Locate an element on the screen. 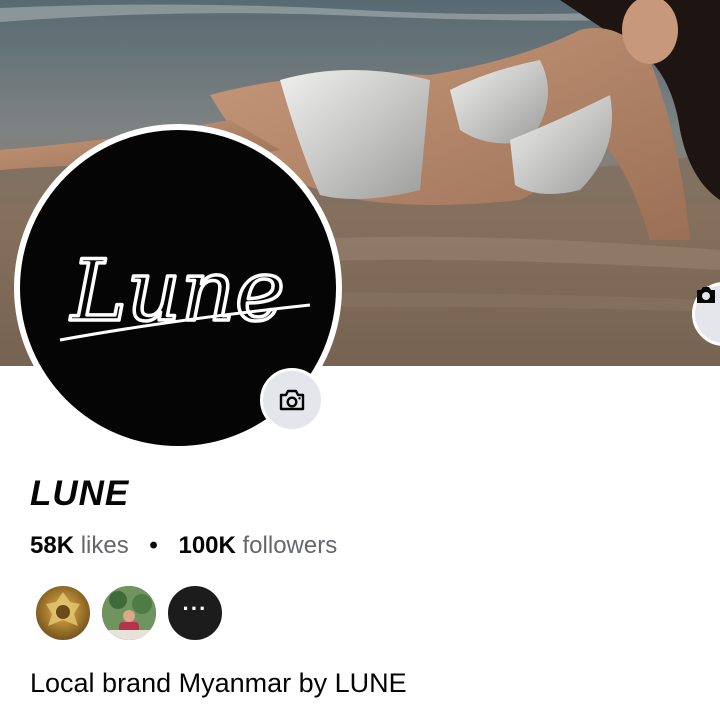  followers-count: 100K is located at coordinates (207, 545).